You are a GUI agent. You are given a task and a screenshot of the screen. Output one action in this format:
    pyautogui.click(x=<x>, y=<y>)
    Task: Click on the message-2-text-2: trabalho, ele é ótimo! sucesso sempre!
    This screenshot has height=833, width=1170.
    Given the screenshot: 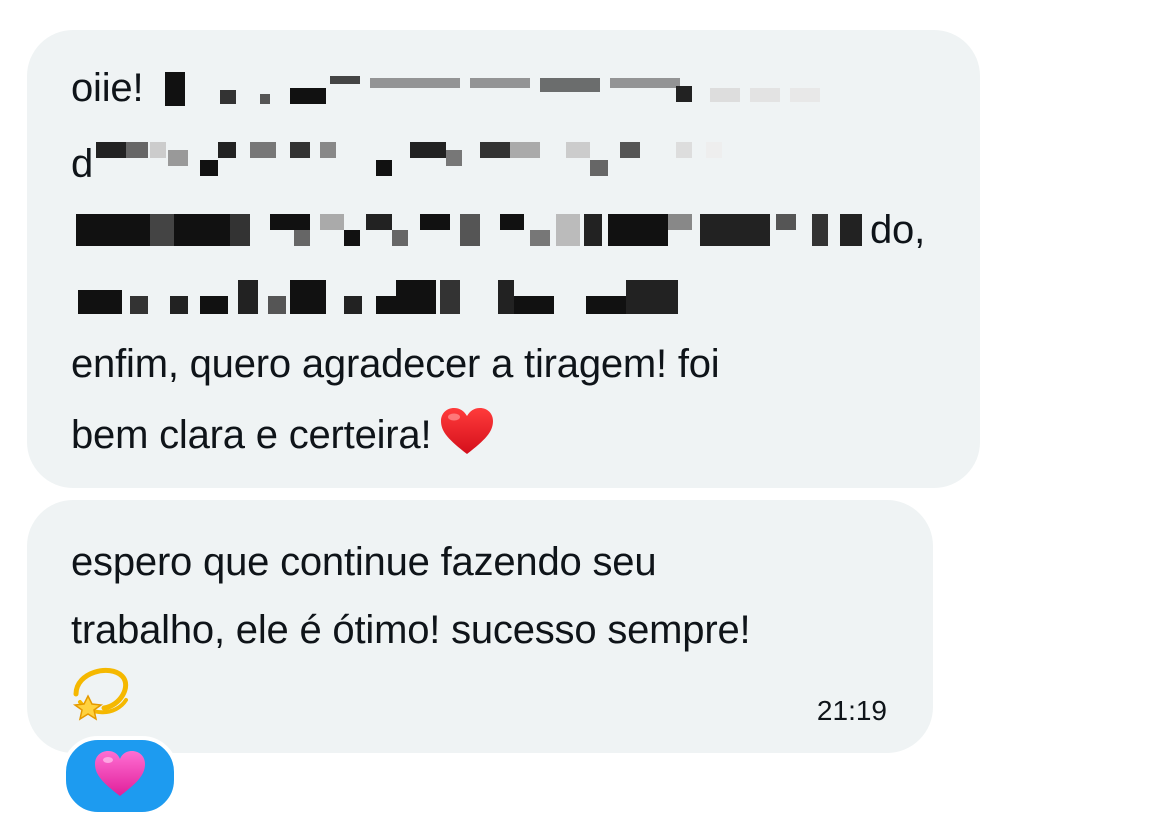 What is the action you would take?
    pyautogui.click(x=411, y=630)
    